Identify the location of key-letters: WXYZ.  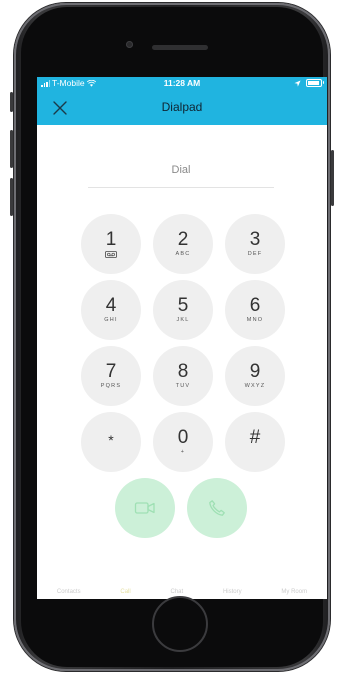
(255, 386).